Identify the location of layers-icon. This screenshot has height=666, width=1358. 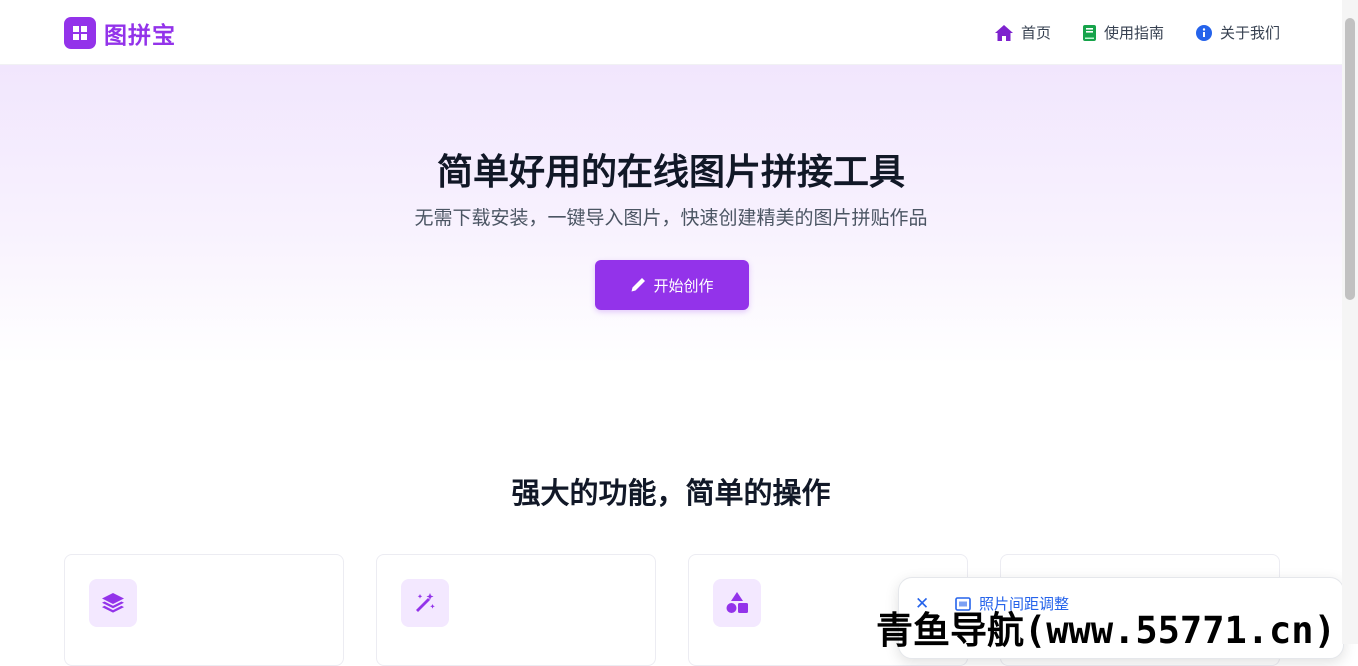
(113, 603).